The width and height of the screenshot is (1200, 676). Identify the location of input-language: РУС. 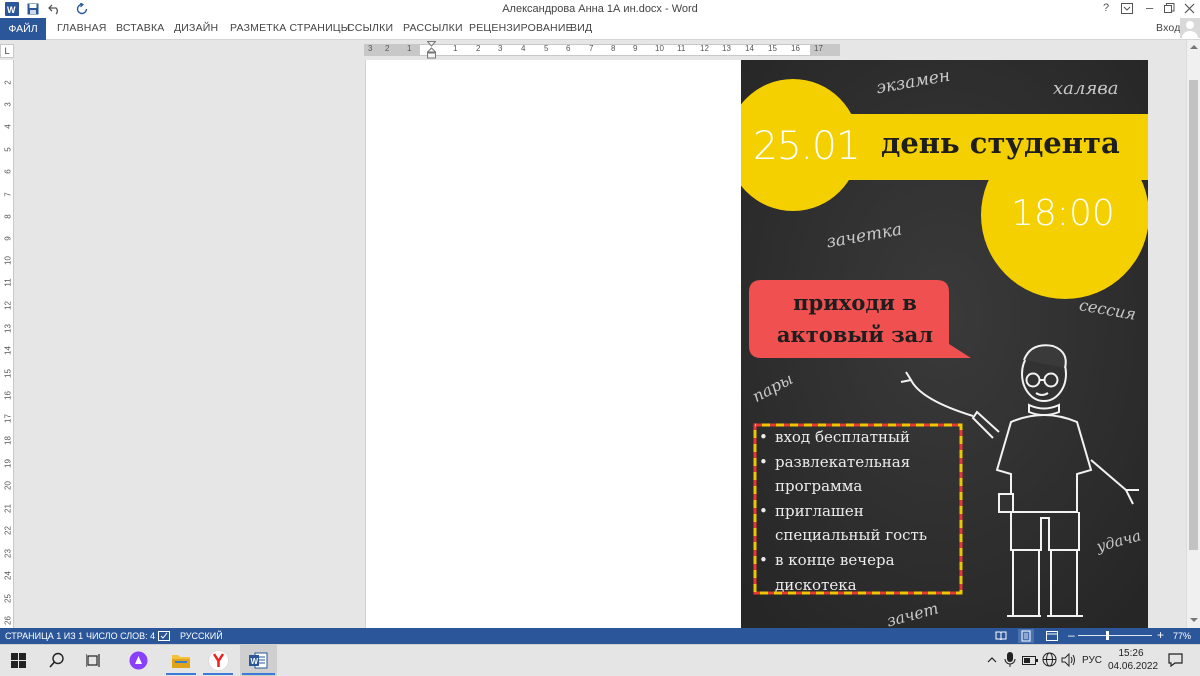
(1092, 660).